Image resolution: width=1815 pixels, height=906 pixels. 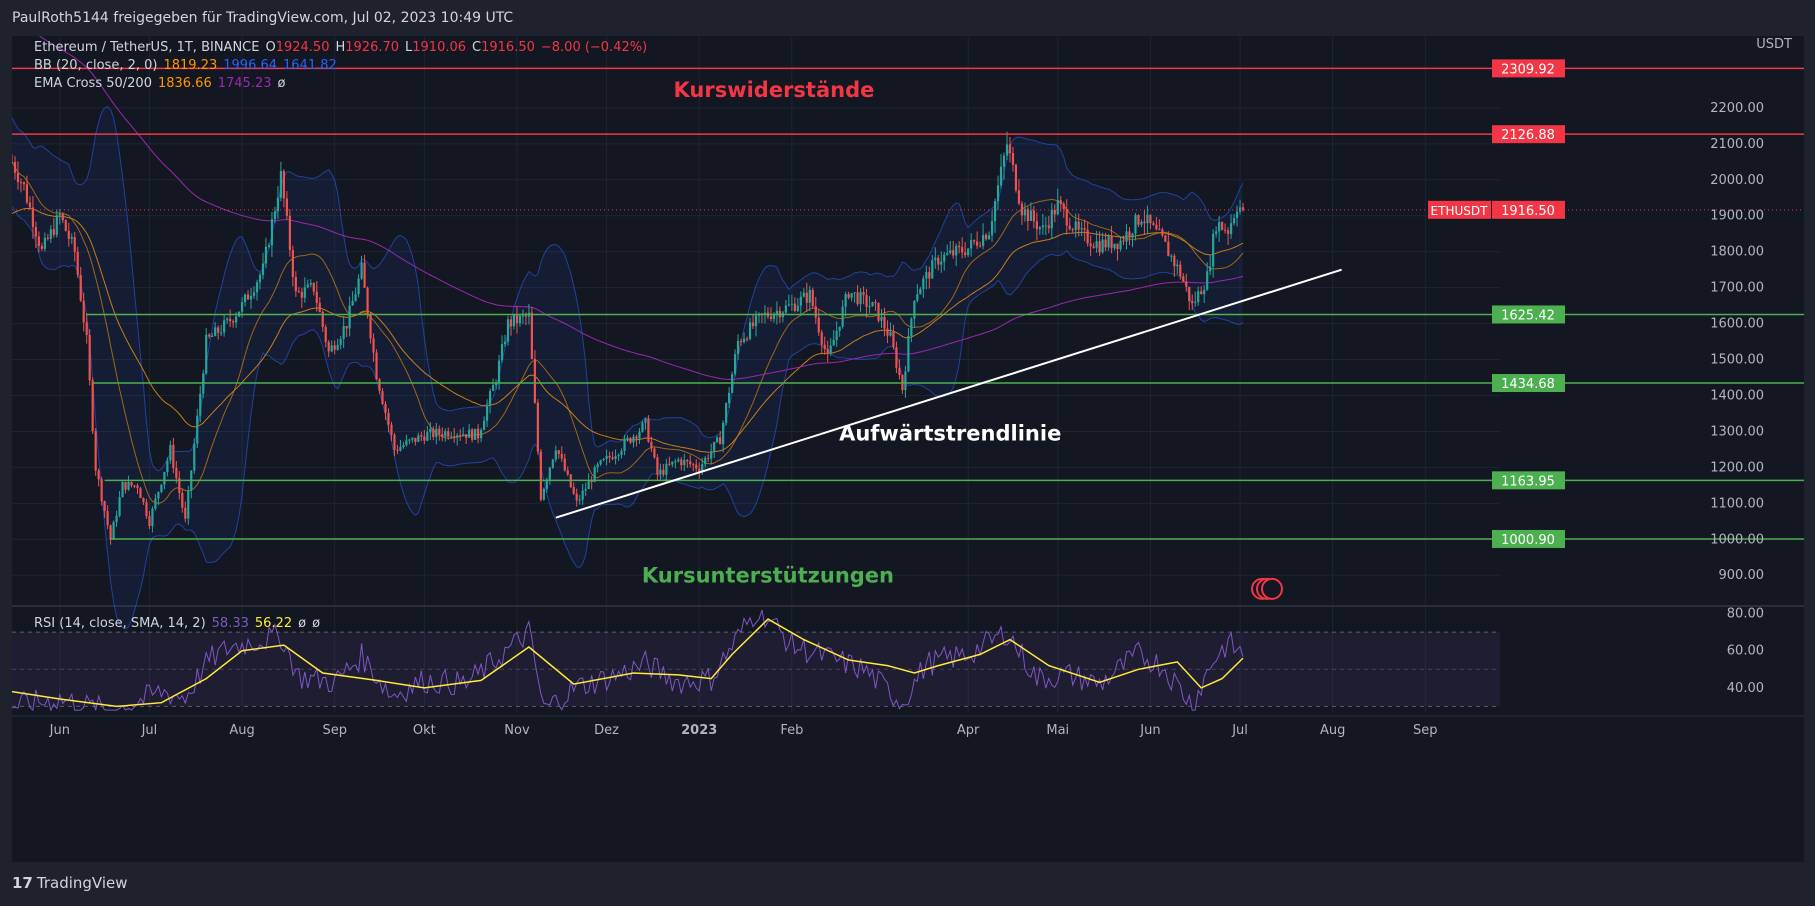 What do you see at coordinates (1057, 730) in the screenshot?
I see `time-tick-label: Mai` at bounding box center [1057, 730].